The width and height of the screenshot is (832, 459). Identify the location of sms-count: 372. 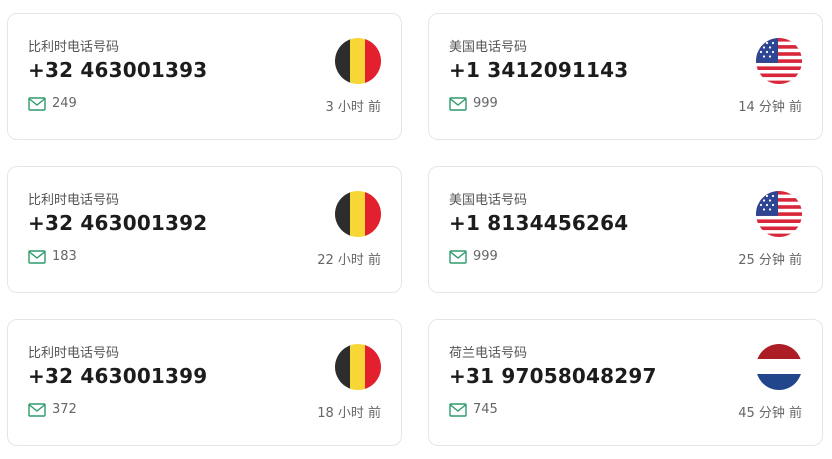
(52, 409).